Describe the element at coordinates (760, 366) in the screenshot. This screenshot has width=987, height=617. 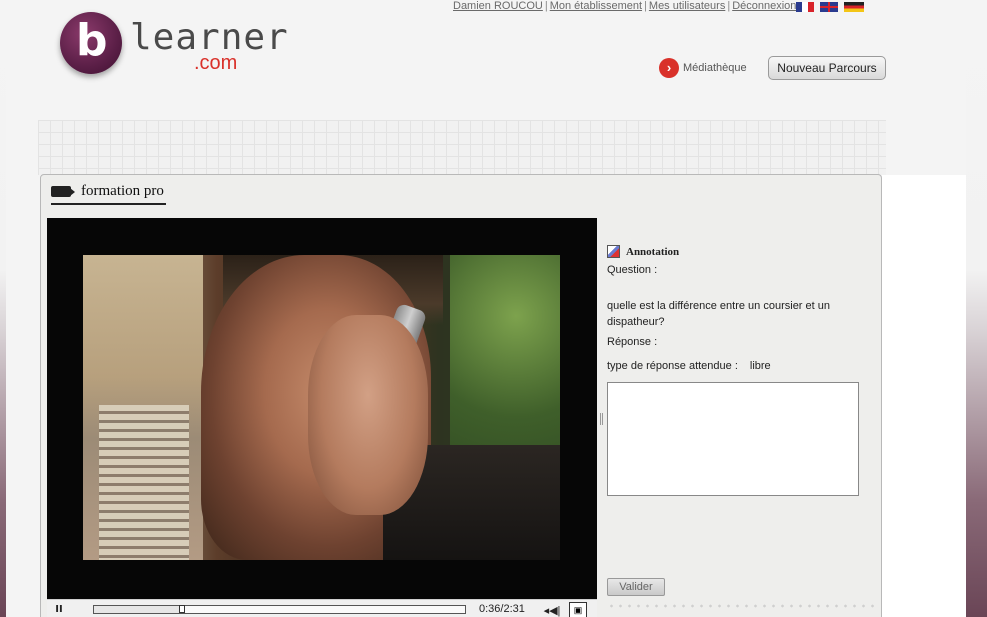
I see `response-type-value: libre` at that location.